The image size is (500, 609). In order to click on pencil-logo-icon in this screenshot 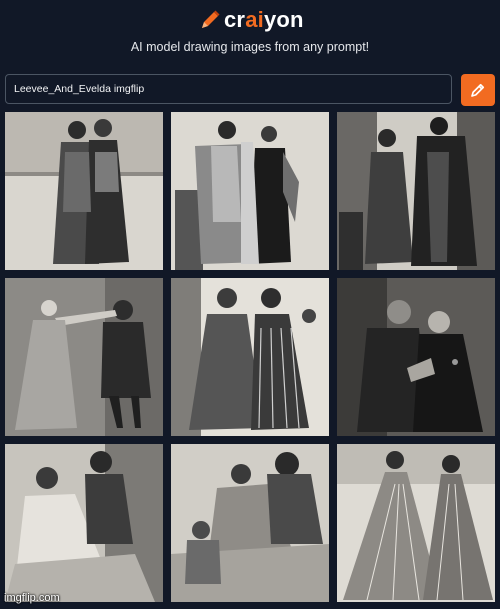, I will do `click(211, 19)`.